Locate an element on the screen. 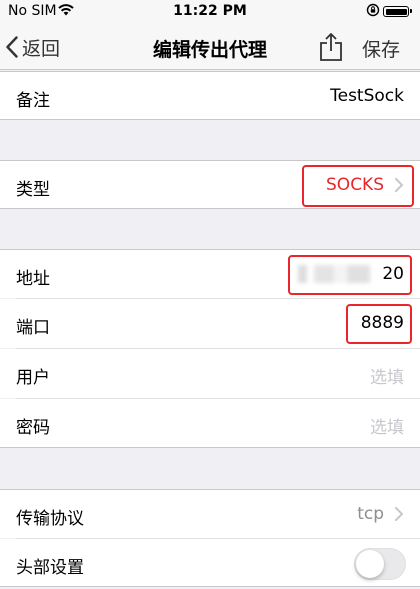 The image size is (420, 589). battery-icon is located at coordinates (397, 11).